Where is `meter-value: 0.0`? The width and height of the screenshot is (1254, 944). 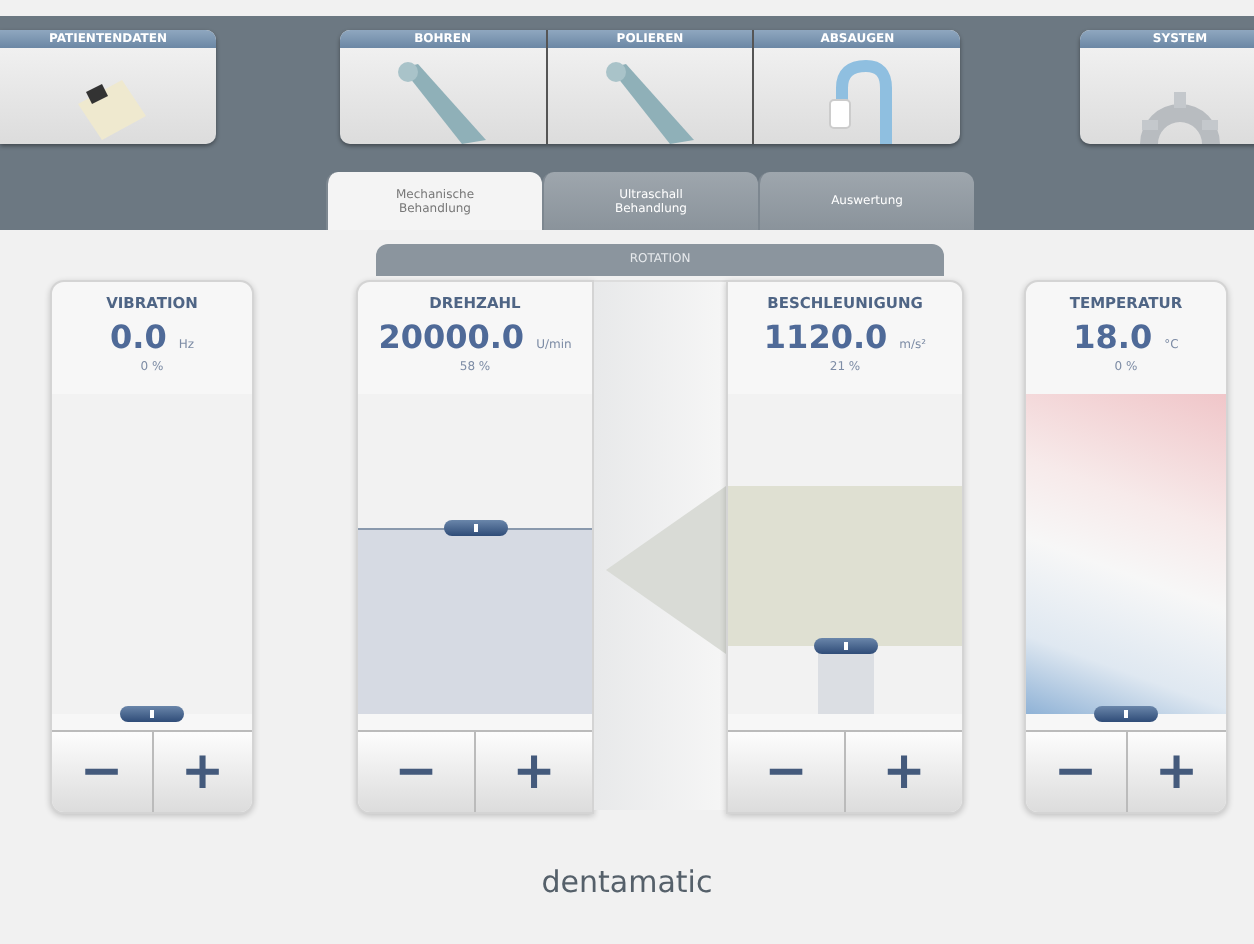 meter-value: 0.0 is located at coordinates (138, 337).